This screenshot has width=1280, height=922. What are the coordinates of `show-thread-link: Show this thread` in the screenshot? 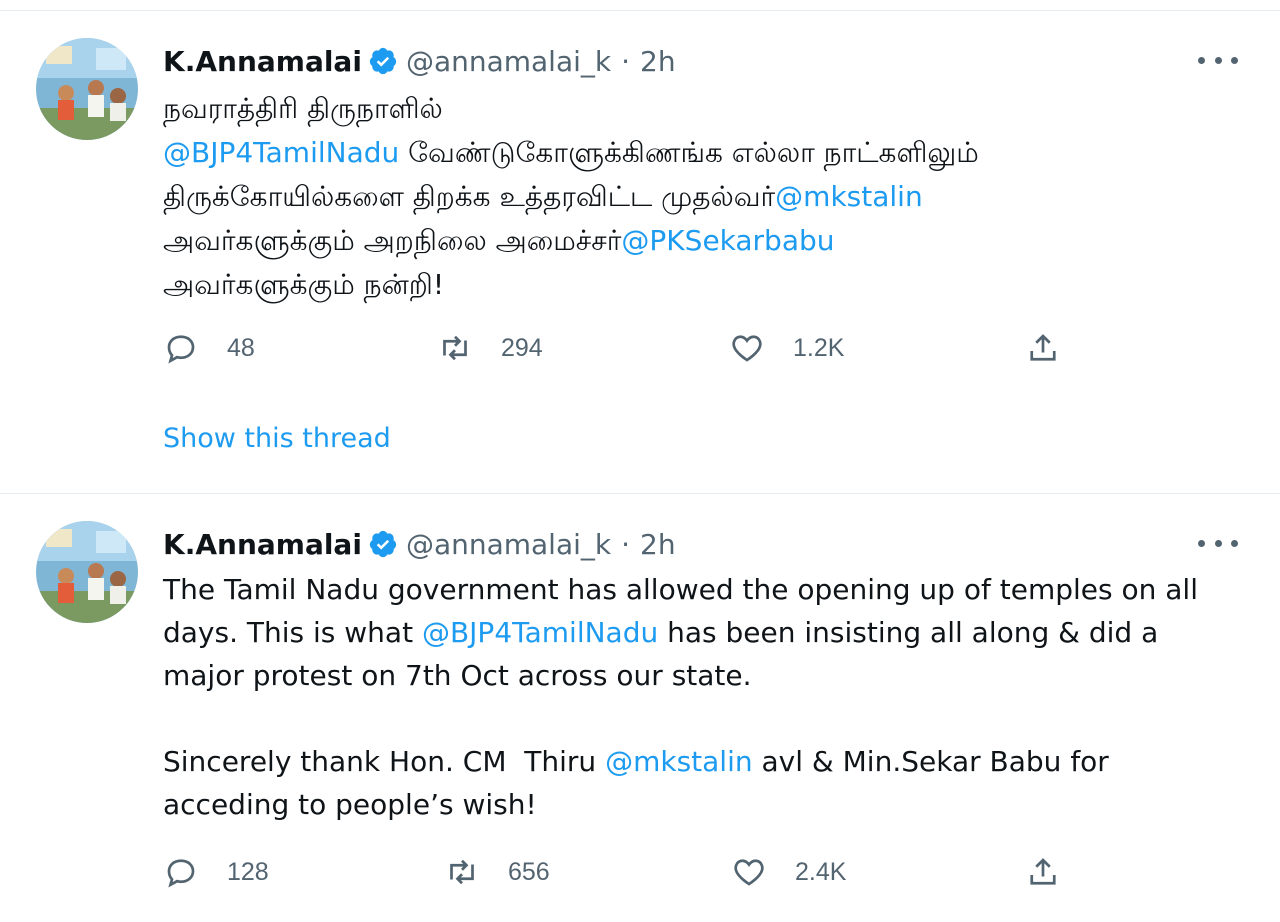 It's located at (277, 438).